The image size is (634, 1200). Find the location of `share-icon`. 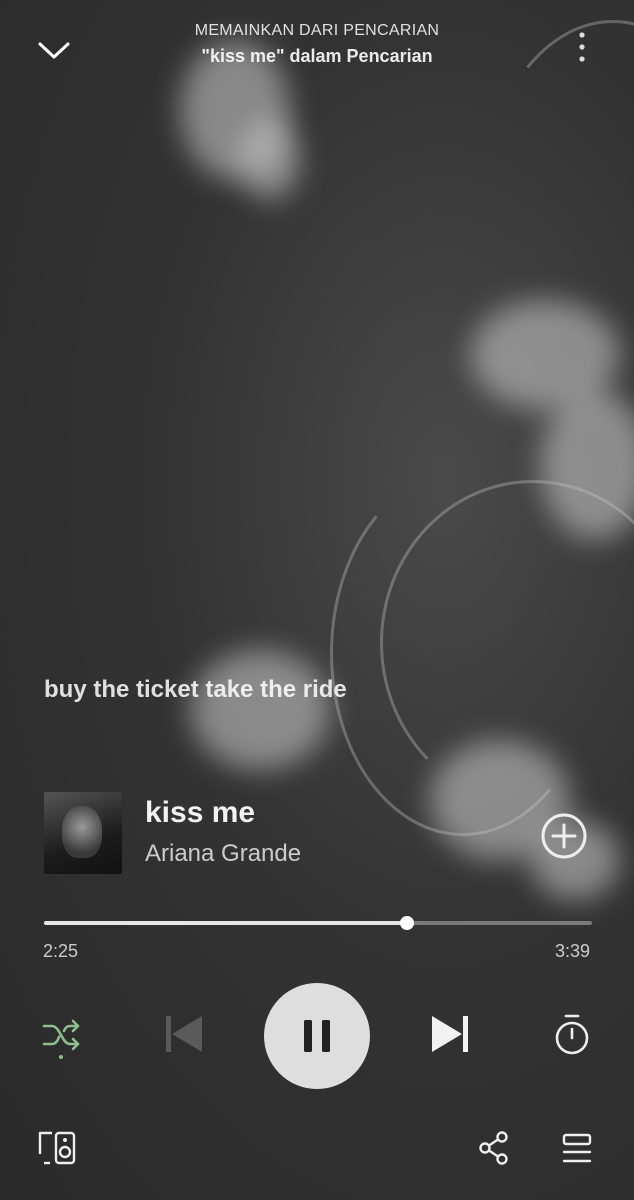

share-icon is located at coordinates (494, 1148).